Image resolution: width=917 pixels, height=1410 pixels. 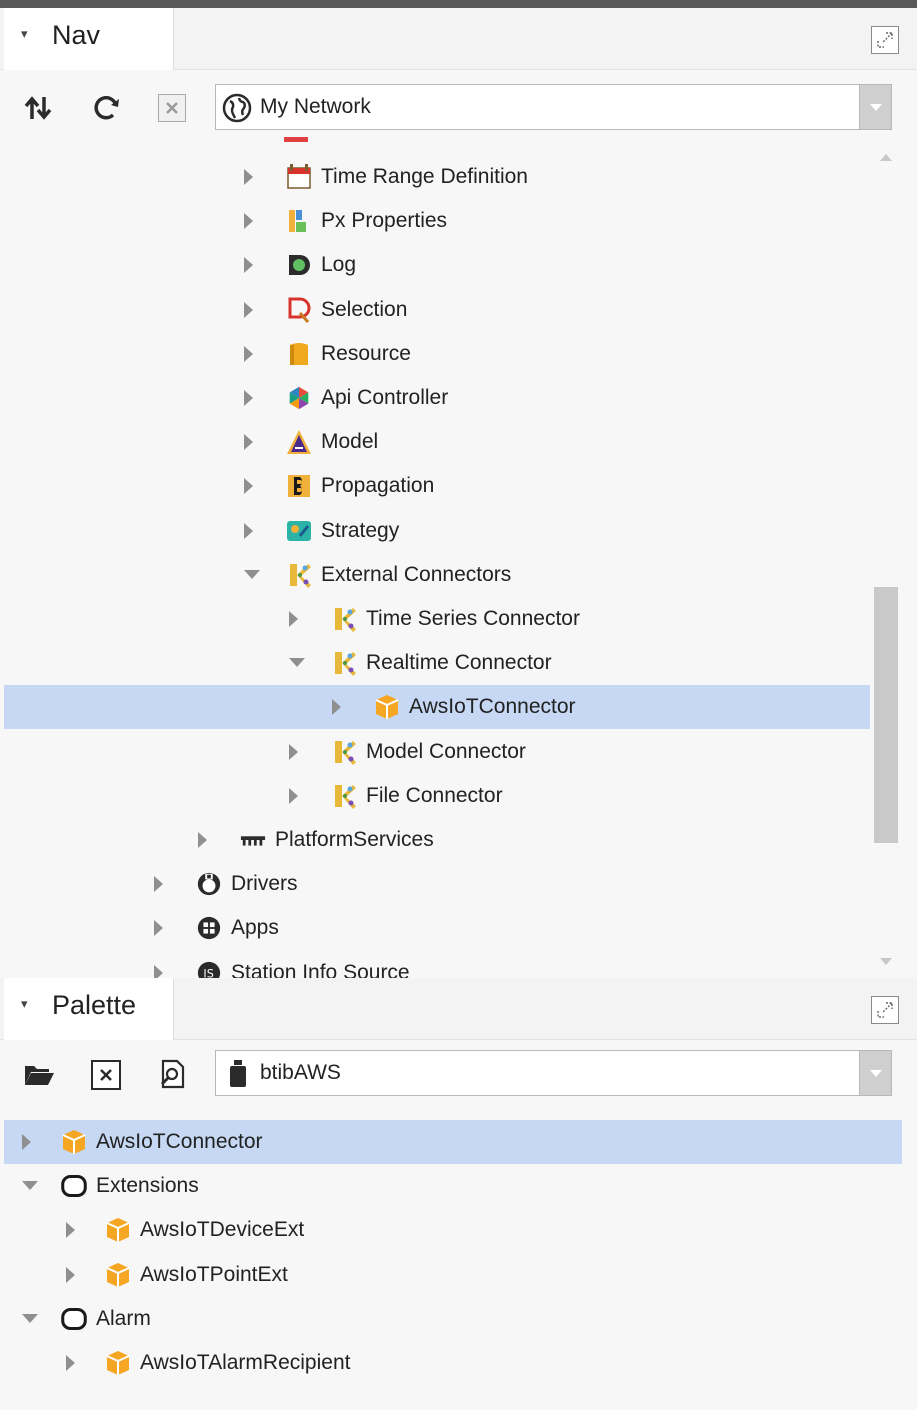 I want to click on calendar-icon, so click(x=299, y=177).